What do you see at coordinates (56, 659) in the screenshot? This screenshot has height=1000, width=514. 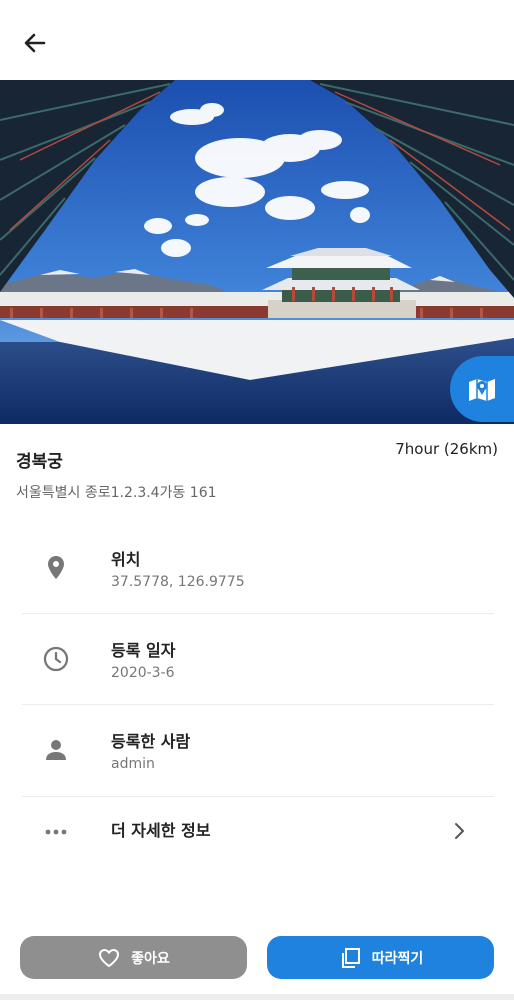 I see `clock-icon` at bounding box center [56, 659].